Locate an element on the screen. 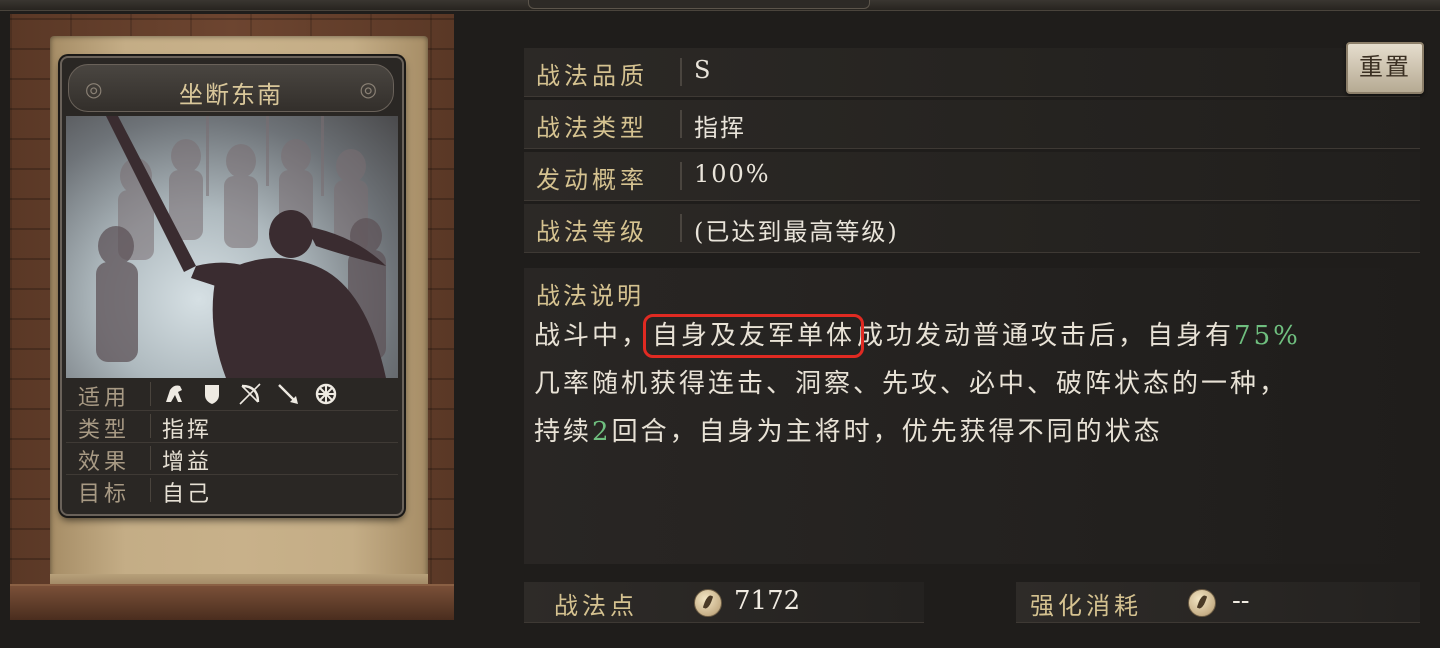 The image size is (1440, 648). wood-base is located at coordinates (232, 602).